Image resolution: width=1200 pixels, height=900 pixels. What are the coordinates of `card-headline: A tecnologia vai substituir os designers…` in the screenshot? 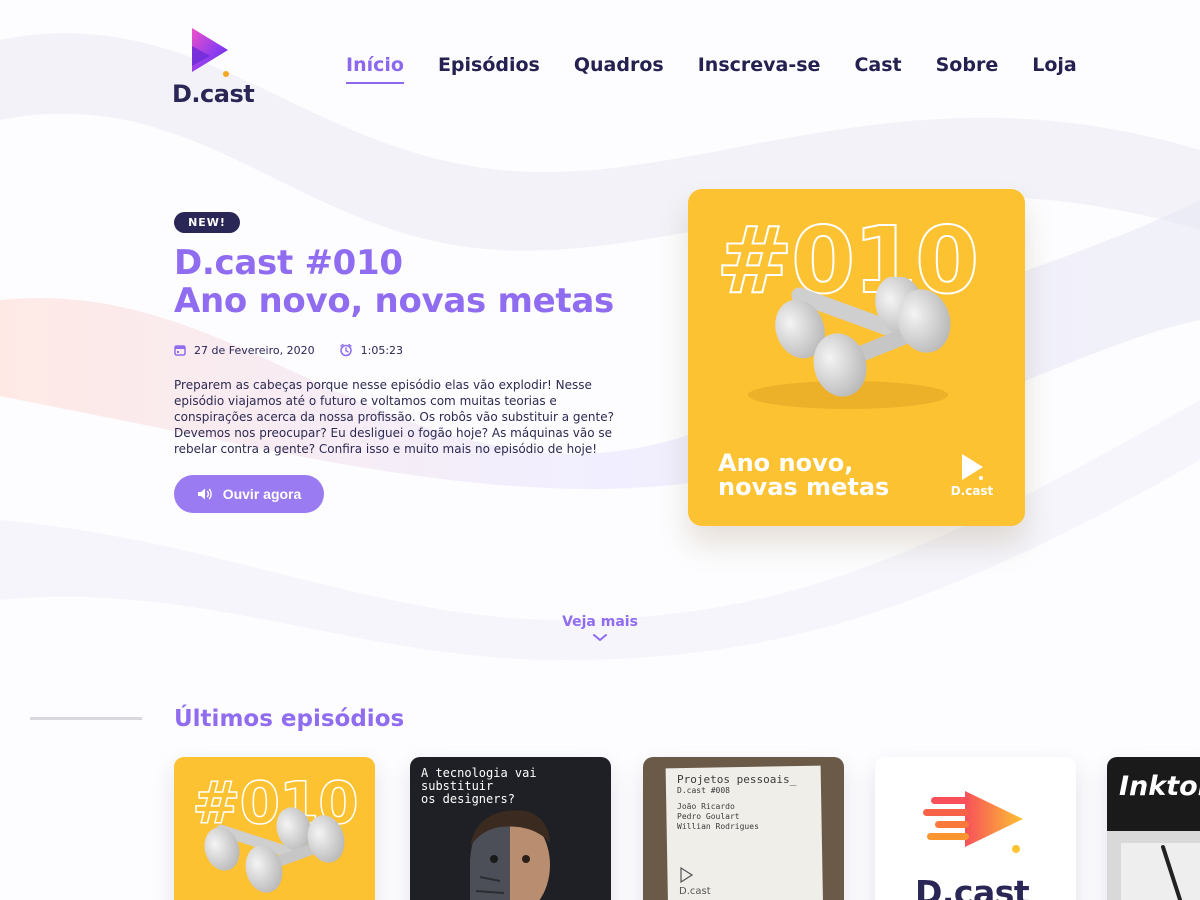 It's located at (479, 786).